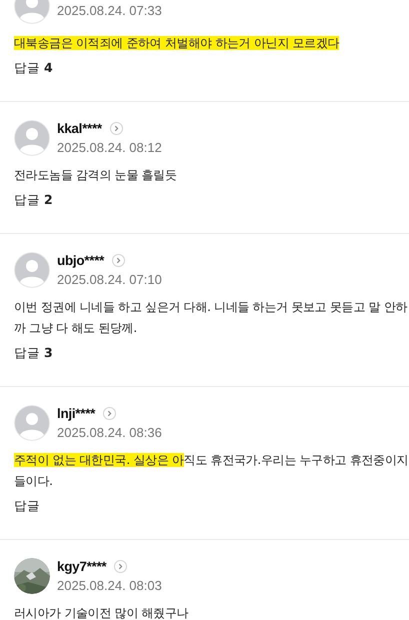 The image size is (409, 620). I want to click on comment-date: 2025.08.24. 08:12, so click(109, 147).